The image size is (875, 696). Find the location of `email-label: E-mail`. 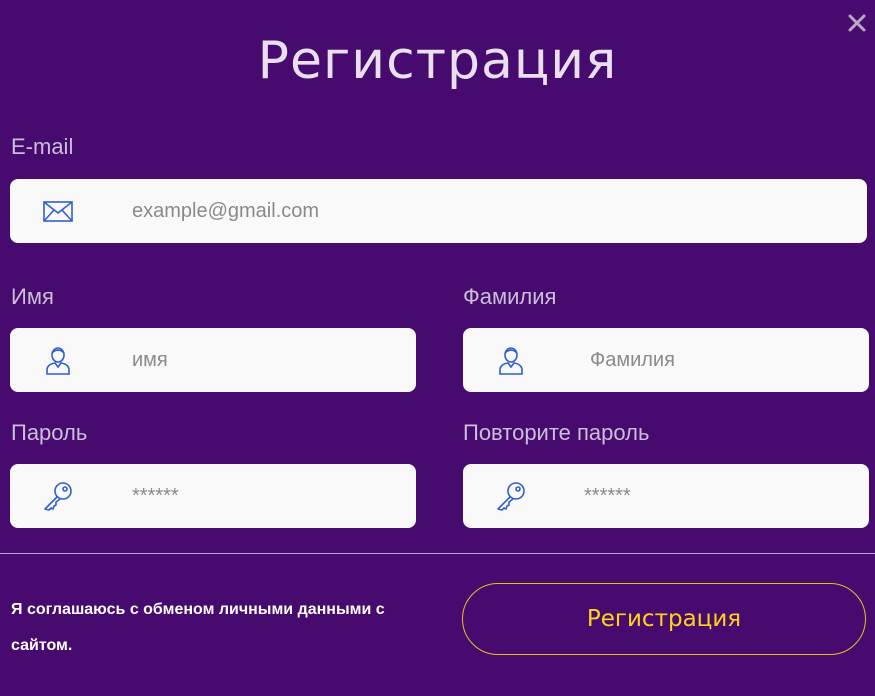

email-label: E-mail is located at coordinates (42, 146).